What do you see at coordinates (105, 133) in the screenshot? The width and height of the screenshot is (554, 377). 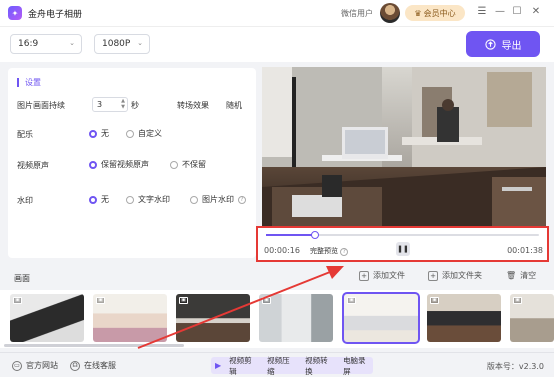 I see `music-none-label: 无` at bounding box center [105, 133].